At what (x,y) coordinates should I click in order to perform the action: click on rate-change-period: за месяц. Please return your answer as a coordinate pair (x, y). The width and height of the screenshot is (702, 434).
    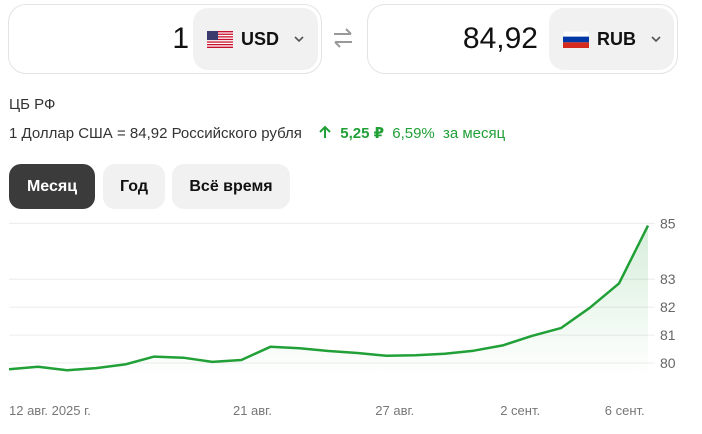
    Looking at the image, I should click on (474, 133).